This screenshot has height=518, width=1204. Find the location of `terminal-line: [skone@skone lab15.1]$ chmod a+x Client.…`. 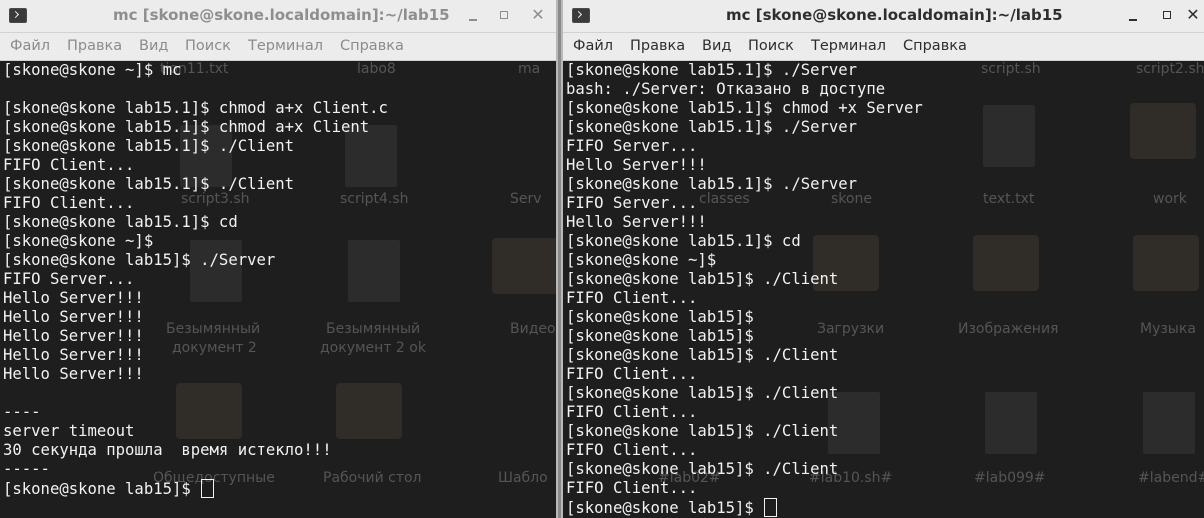

terminal-line: [skone@skone lab15.1]$ chmod a+x Client.… is located at coordinates (195, 108).